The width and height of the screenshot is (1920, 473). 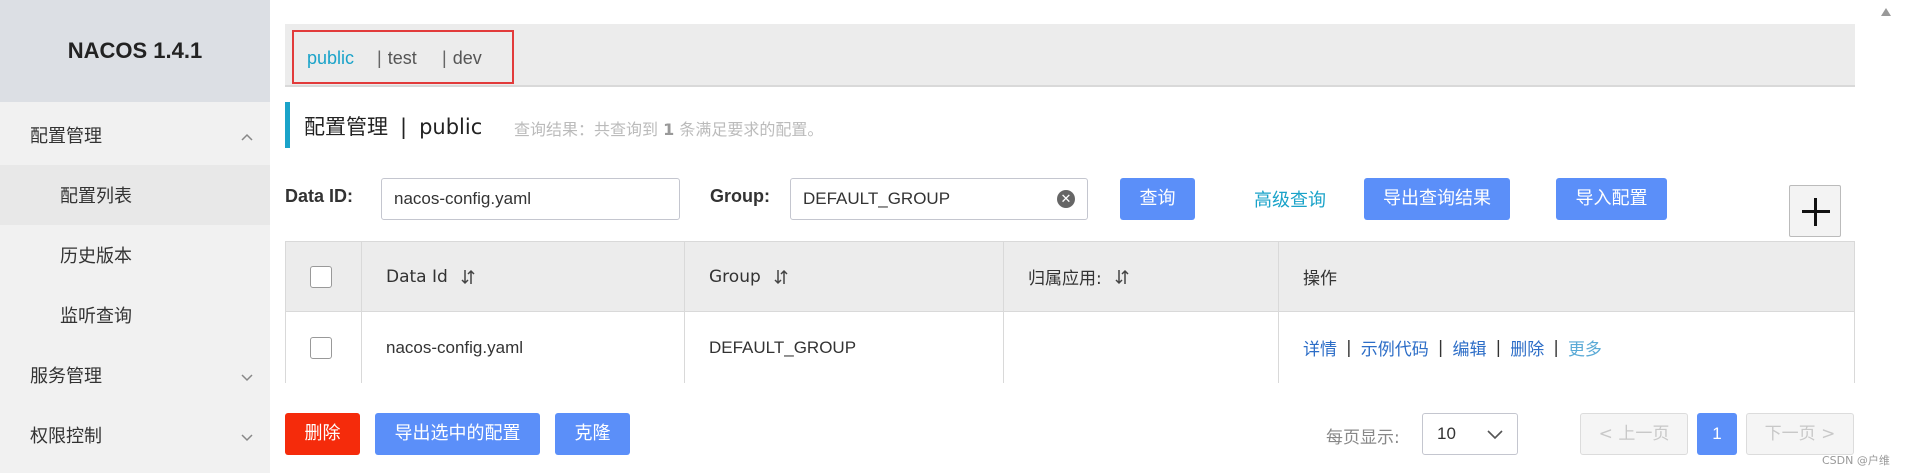 What do you see at coordinates (1585, 347) in the screenshot?
I see `more-link: 更多` at bounding box center [1585, 347].